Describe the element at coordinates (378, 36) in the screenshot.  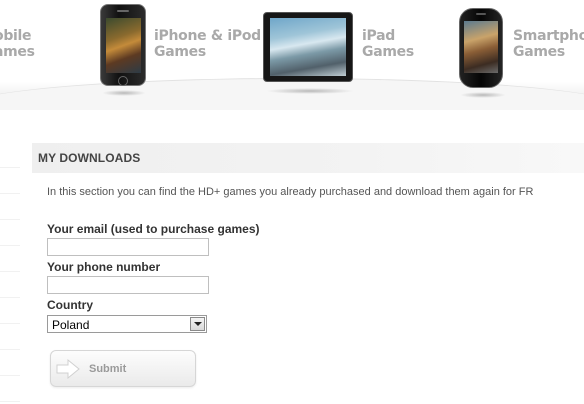
I see `nav-label-line1: iPad` at that location.